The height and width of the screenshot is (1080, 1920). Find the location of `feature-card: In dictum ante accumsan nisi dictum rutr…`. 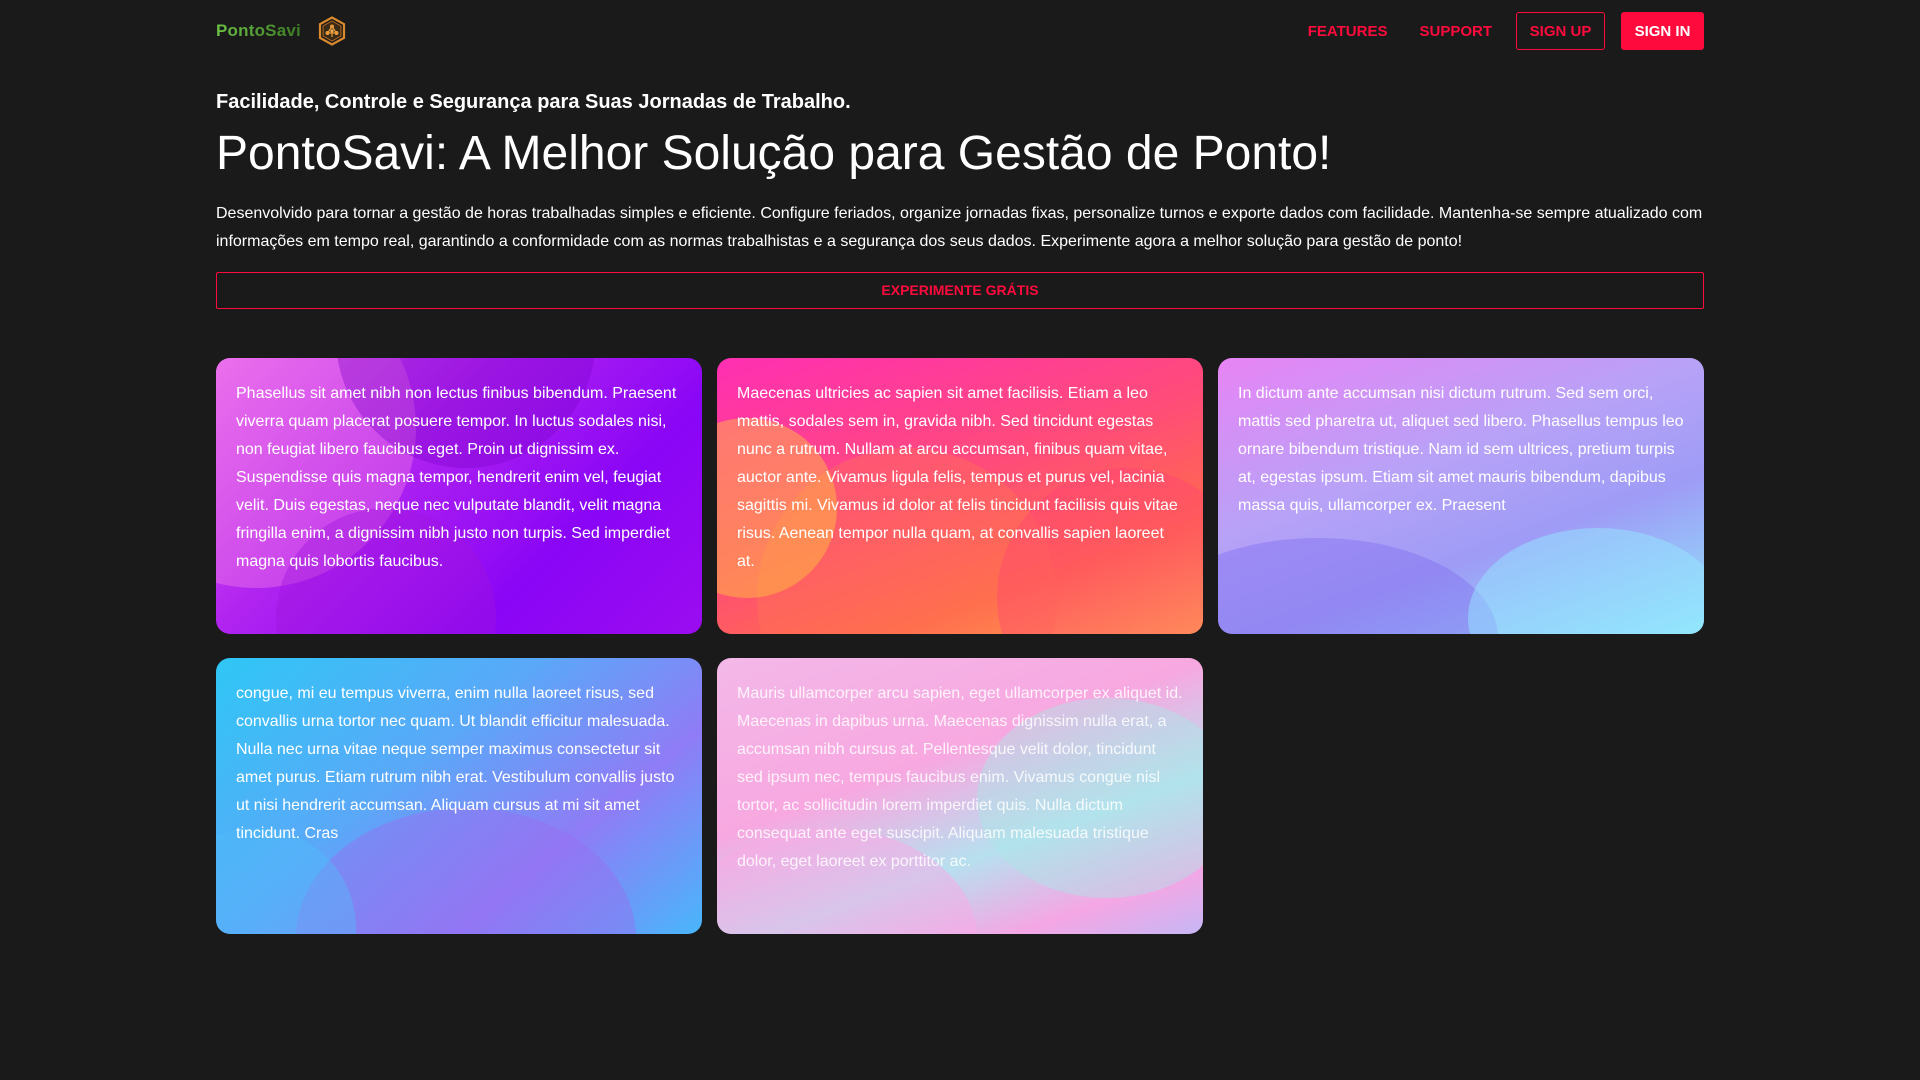

feature-card: In dictum ante accumsan nisi dictum rutr… is located at coordinates (1461, 495).